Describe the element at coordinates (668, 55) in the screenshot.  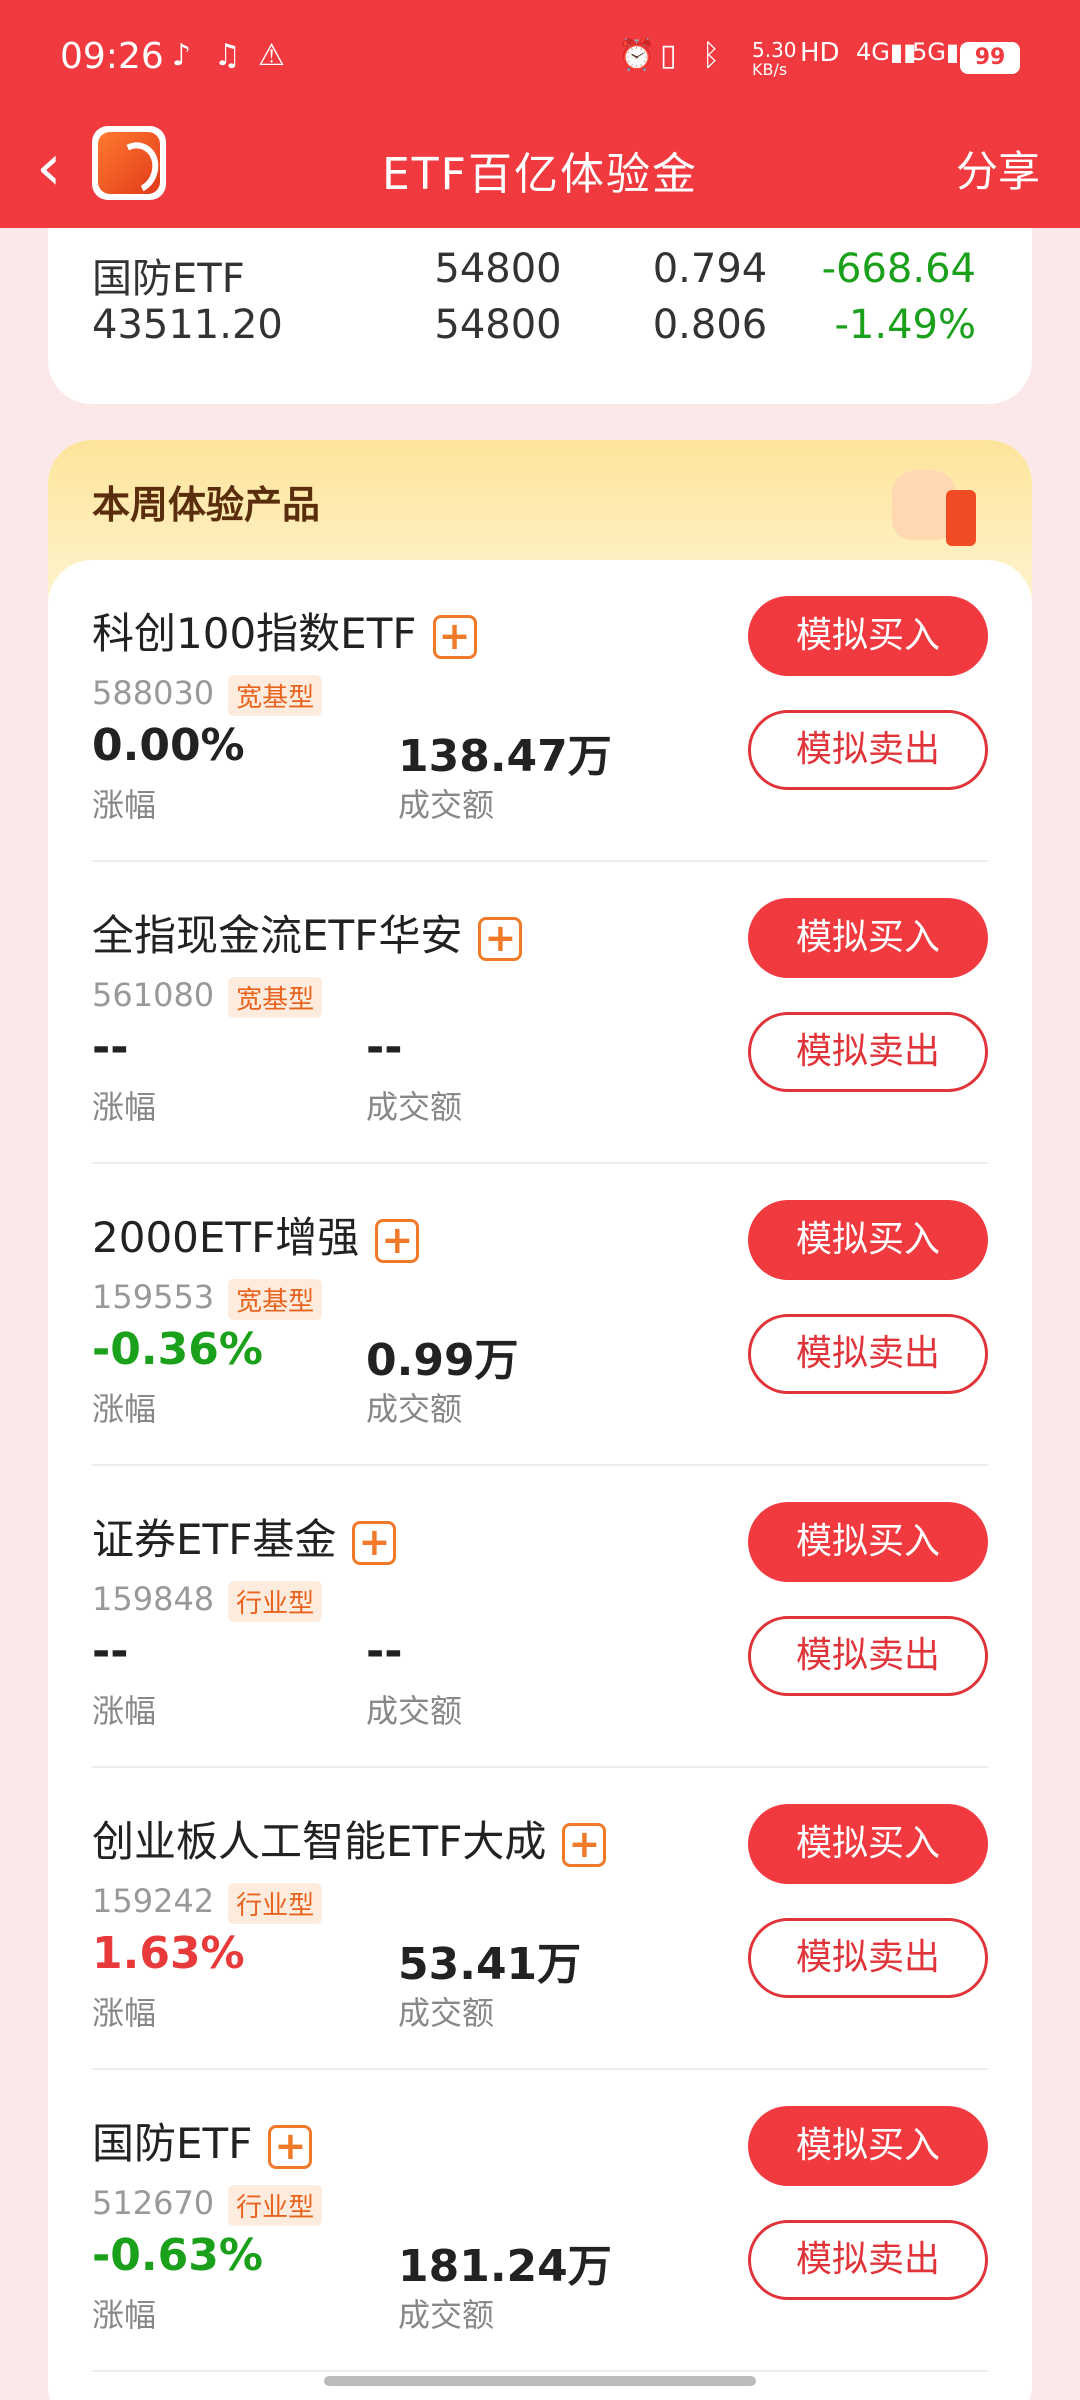
I see `vibrate-icon: ▯` at that location.